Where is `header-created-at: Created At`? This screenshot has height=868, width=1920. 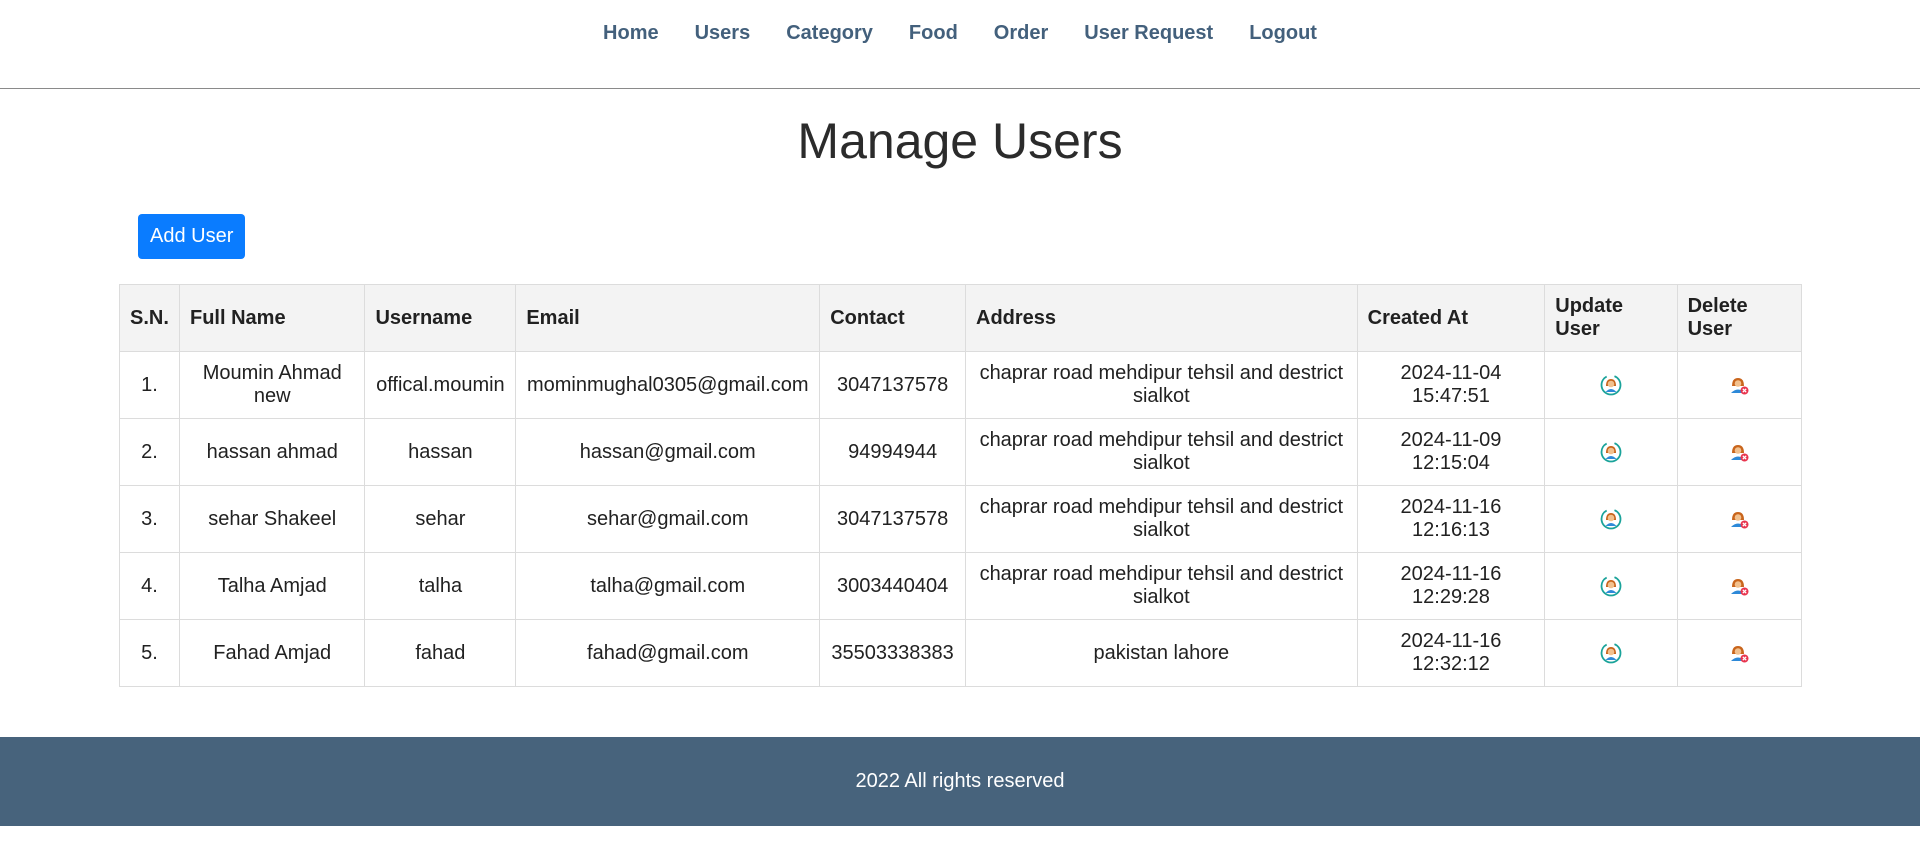 header-created-at: Created At is located at coordinates (1451, 318).